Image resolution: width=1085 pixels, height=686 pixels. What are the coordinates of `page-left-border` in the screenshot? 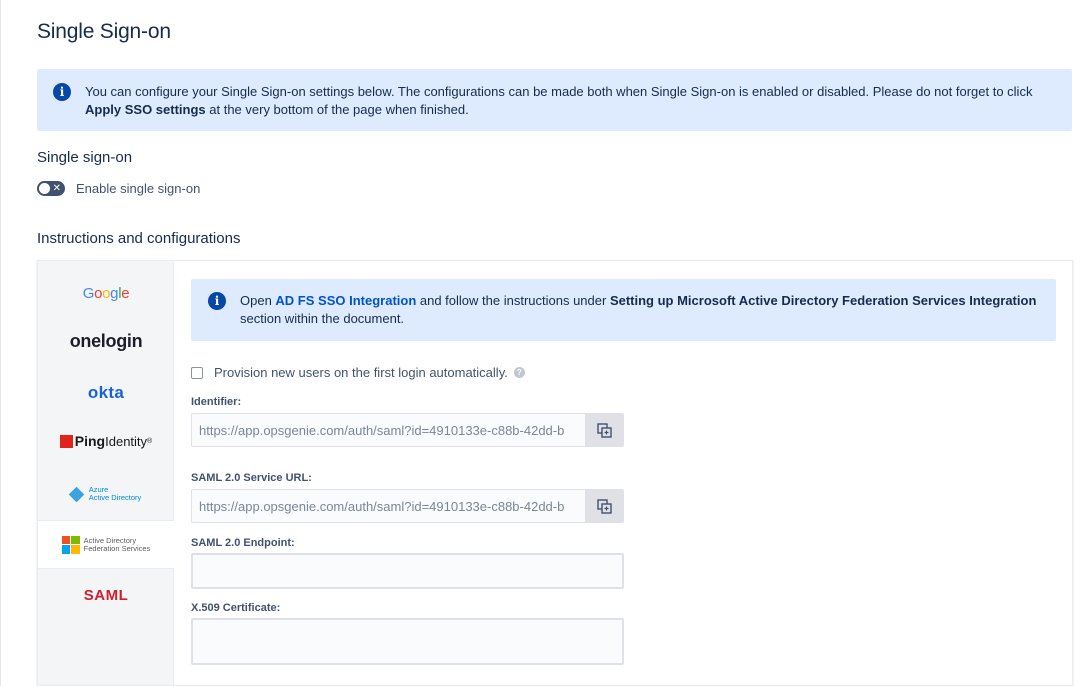 It's located at (0, 343).